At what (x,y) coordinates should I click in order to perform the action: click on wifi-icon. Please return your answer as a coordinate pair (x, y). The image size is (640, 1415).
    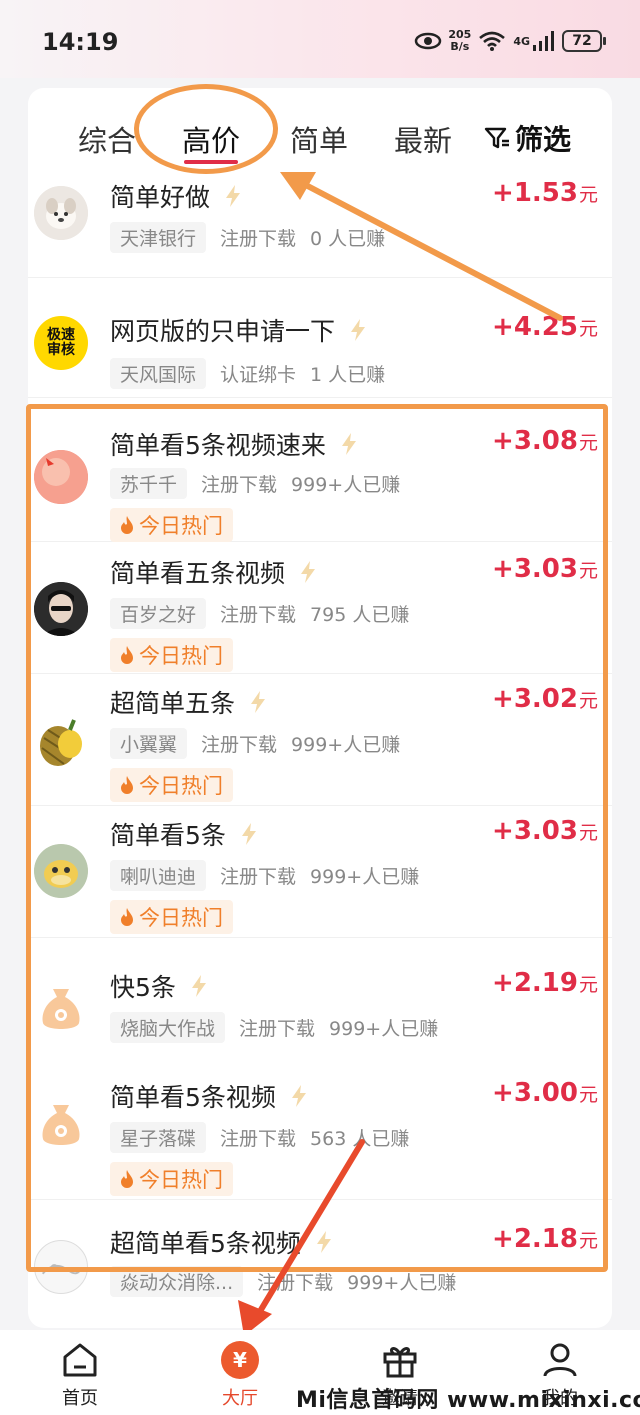
    Looking at the image, I should click on (492, 41).